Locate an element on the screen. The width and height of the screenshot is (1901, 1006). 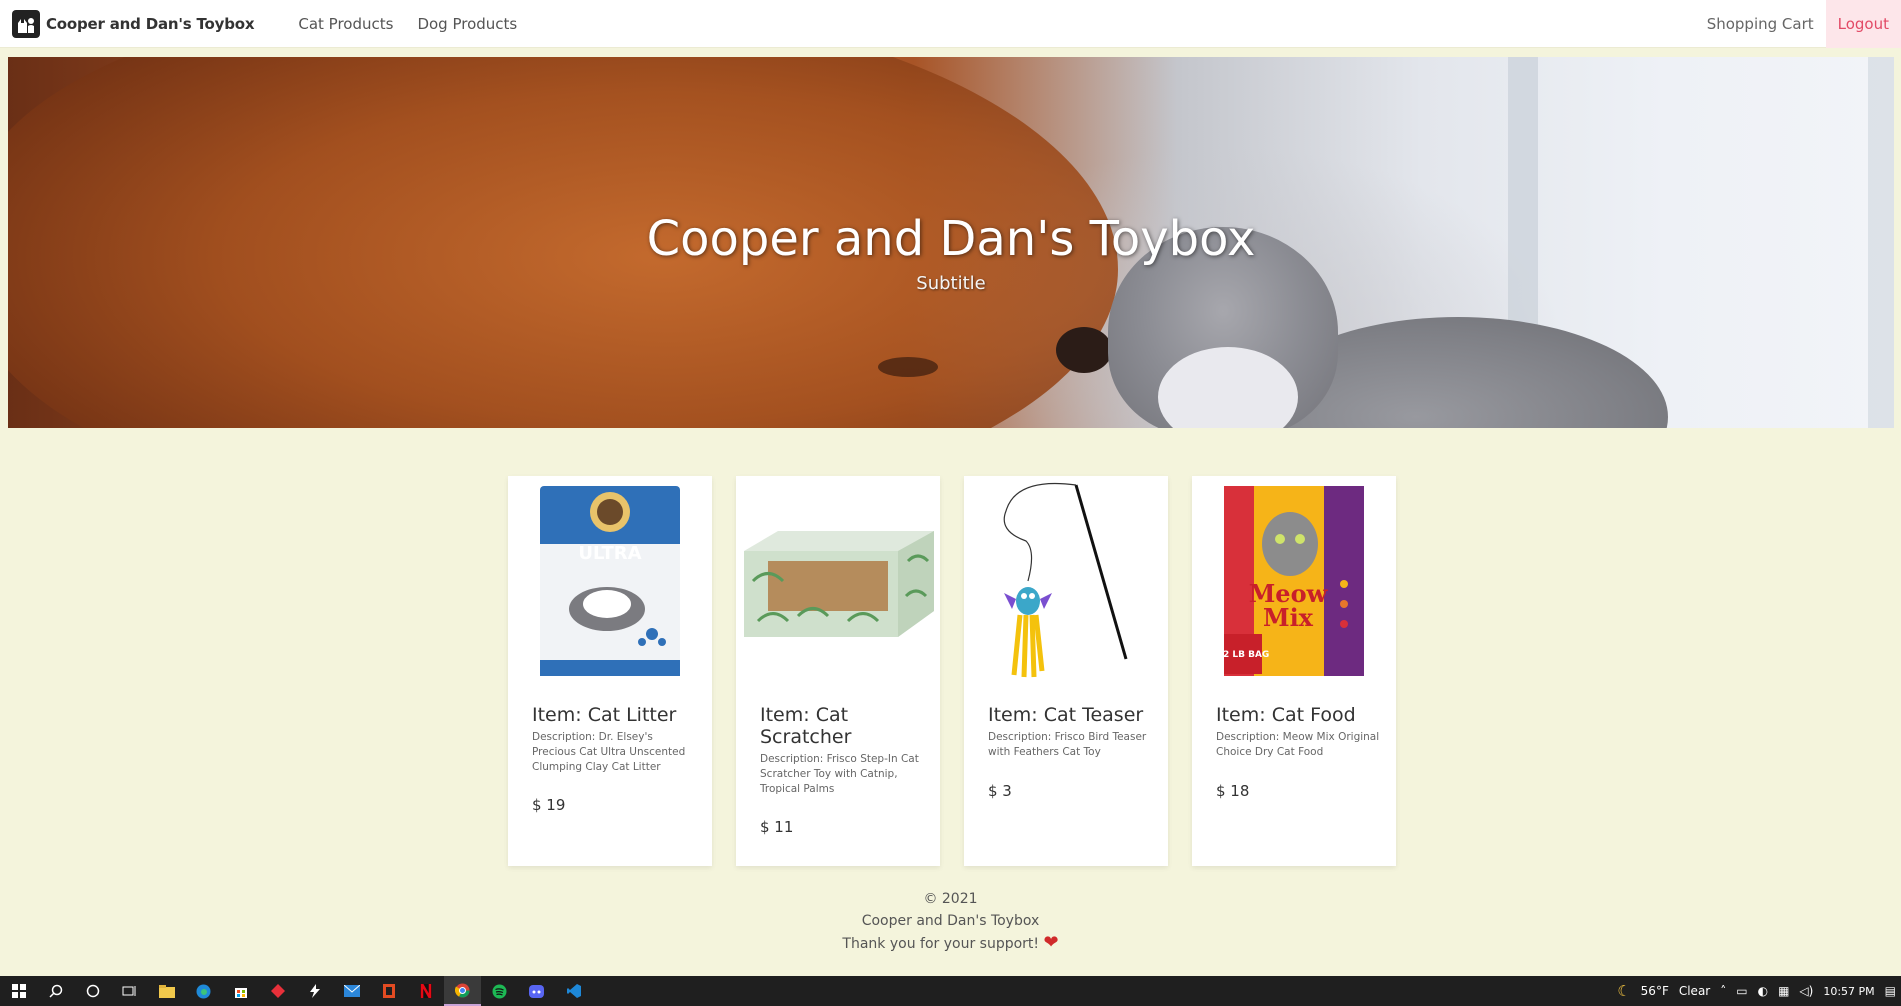
security-icon: ◐ is located at coordinates (1763, 991).